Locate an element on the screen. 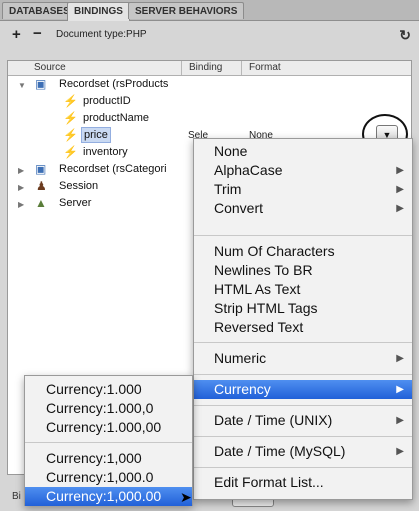 The height and width of the screenshot is (511, 419). column-format: Format is located at coordinates (265, 67).